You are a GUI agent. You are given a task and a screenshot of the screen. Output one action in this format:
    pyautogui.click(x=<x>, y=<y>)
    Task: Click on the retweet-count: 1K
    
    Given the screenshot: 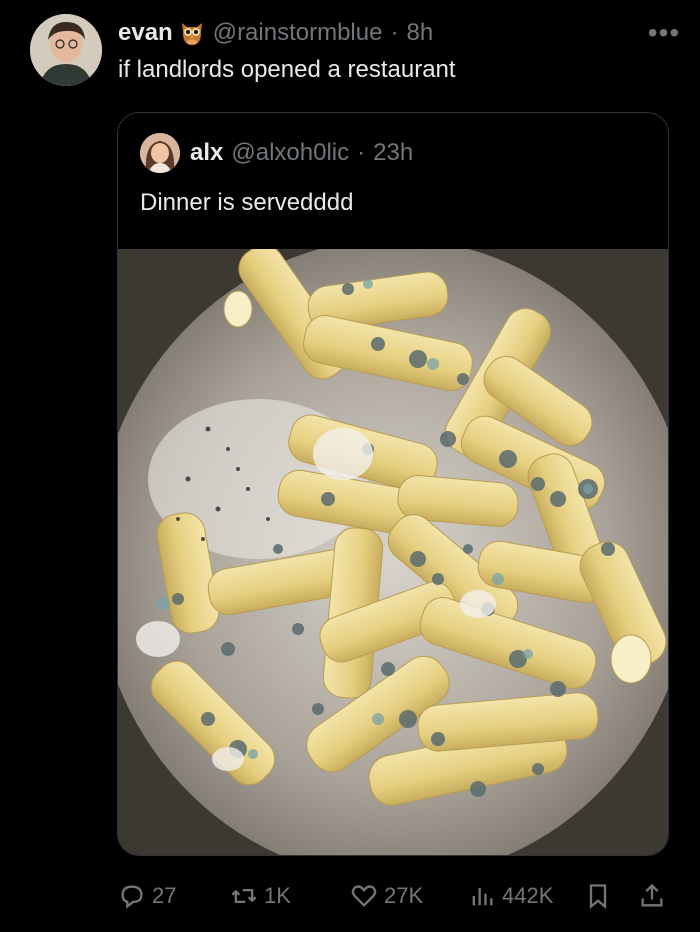 What is the action you would take?
    pyautogui.click(x=277, y=895)
    